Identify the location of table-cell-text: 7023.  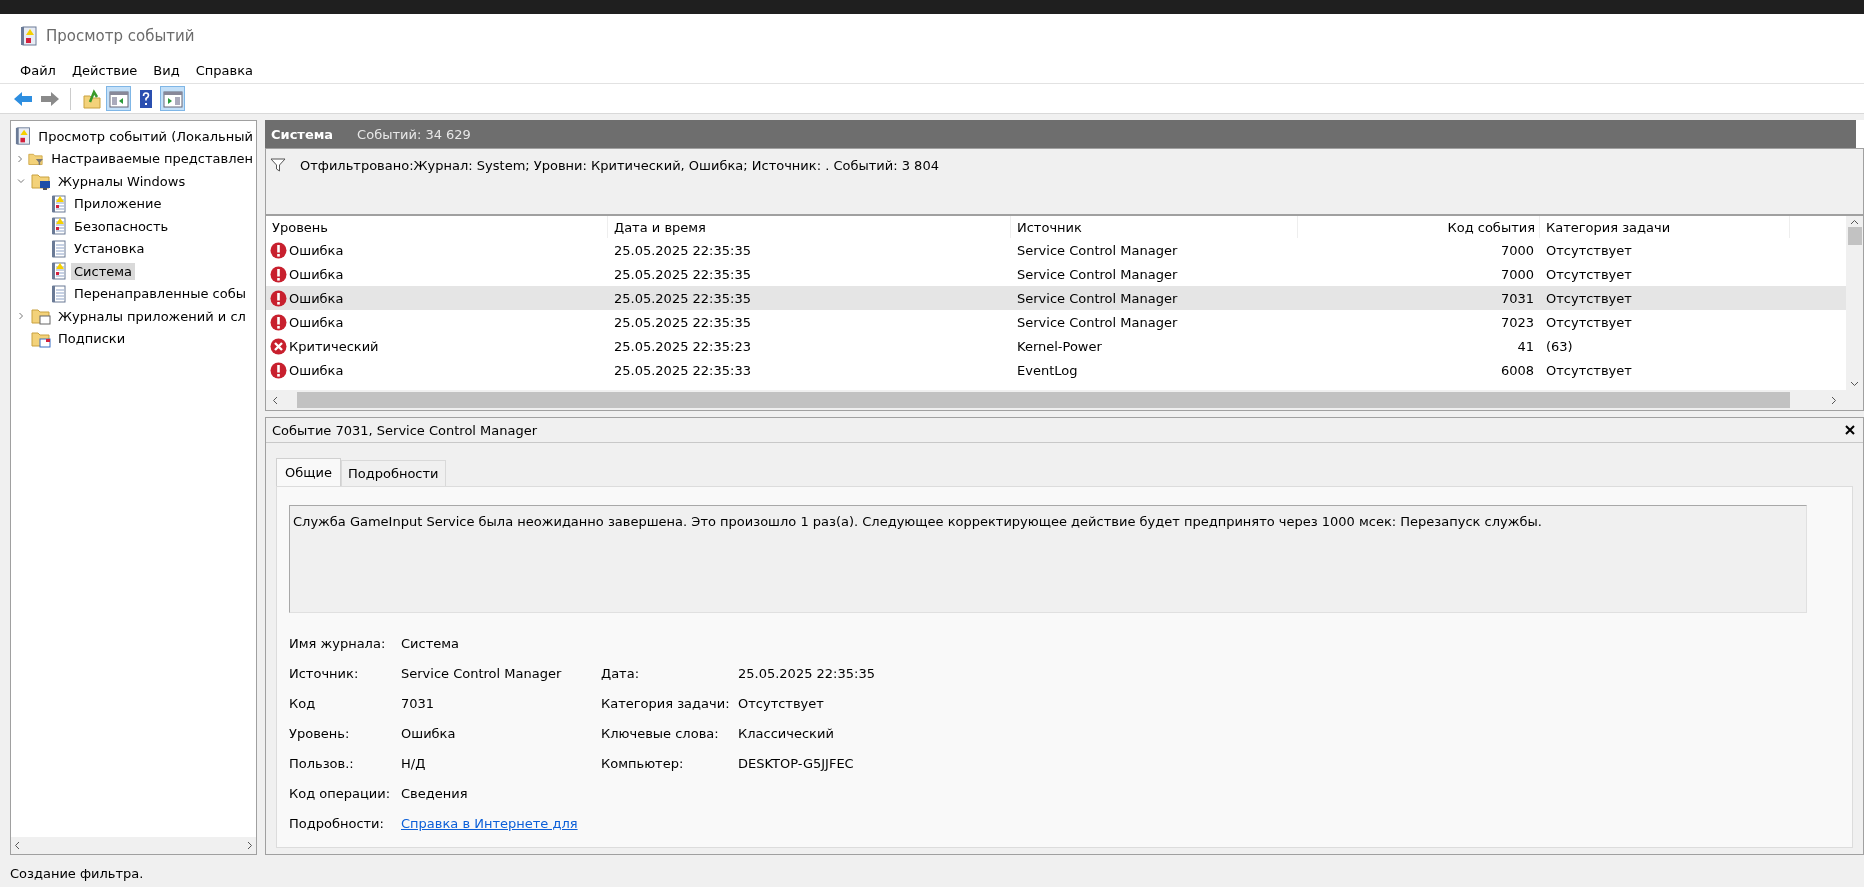
(1517, 322).